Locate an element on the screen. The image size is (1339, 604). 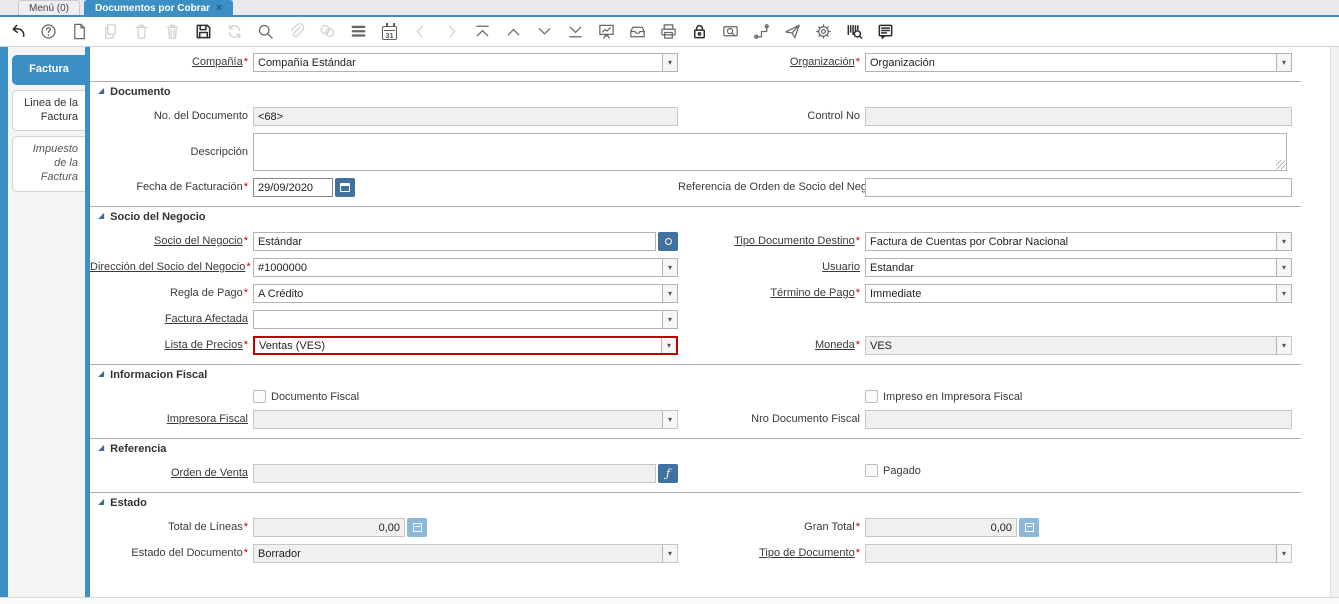
next-record-icon is located at coordinates (544, 31).